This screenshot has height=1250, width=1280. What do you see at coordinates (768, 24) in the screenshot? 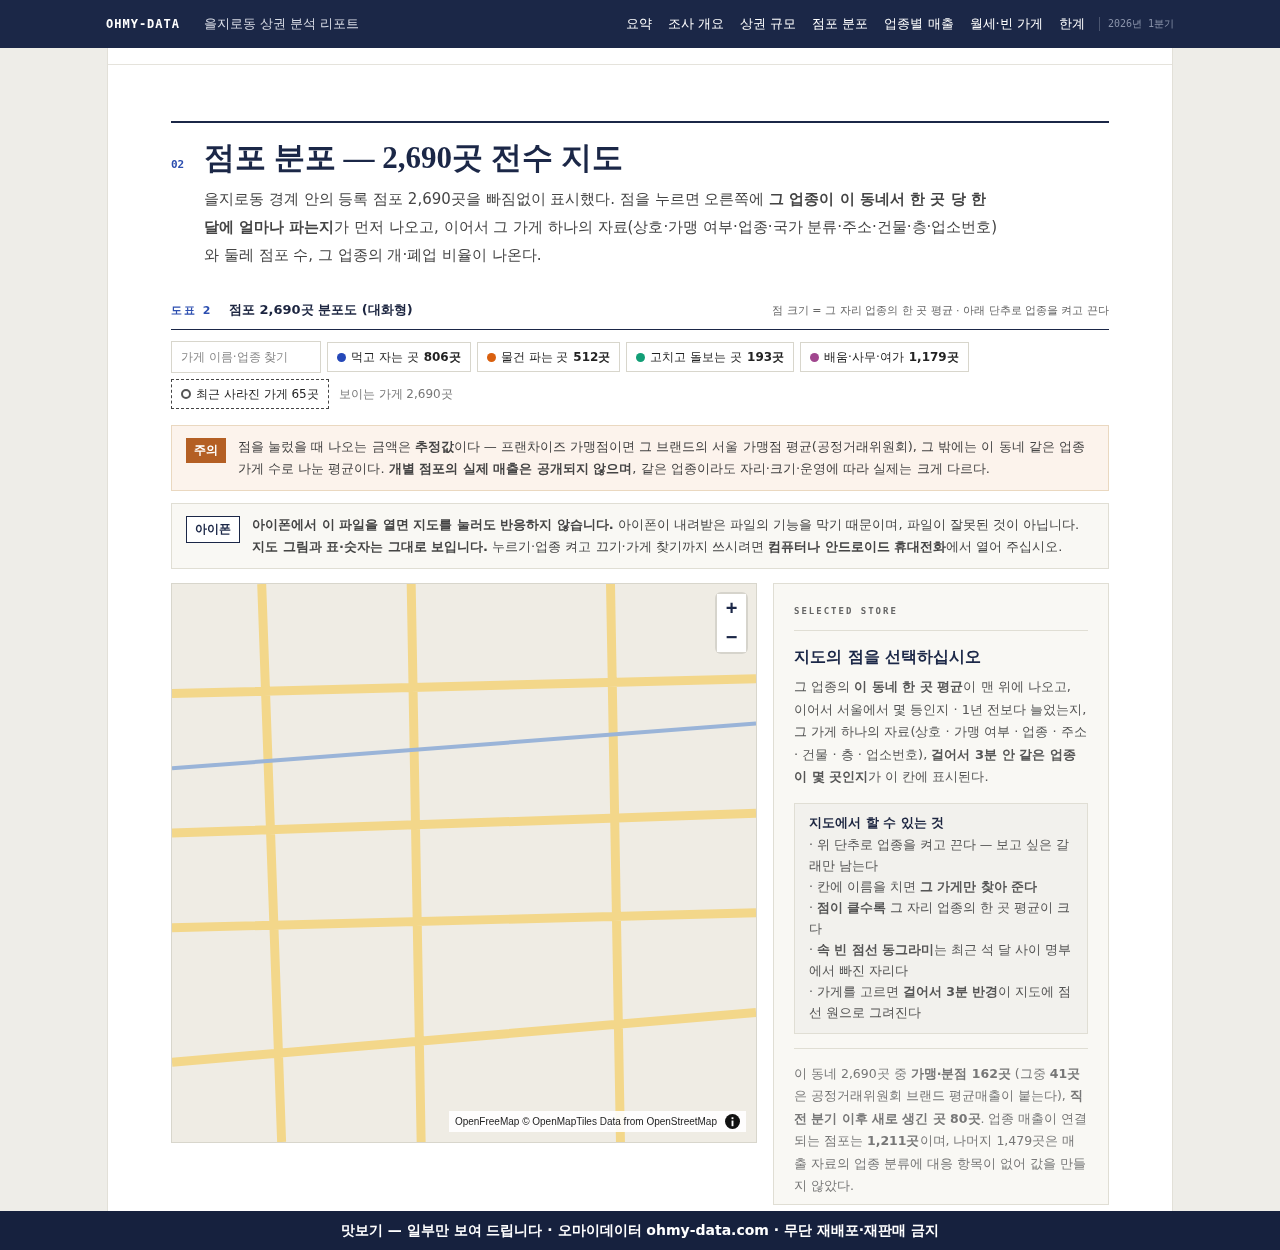
I see `nav-link: 상권 규모` at bounding box center [768, 24].